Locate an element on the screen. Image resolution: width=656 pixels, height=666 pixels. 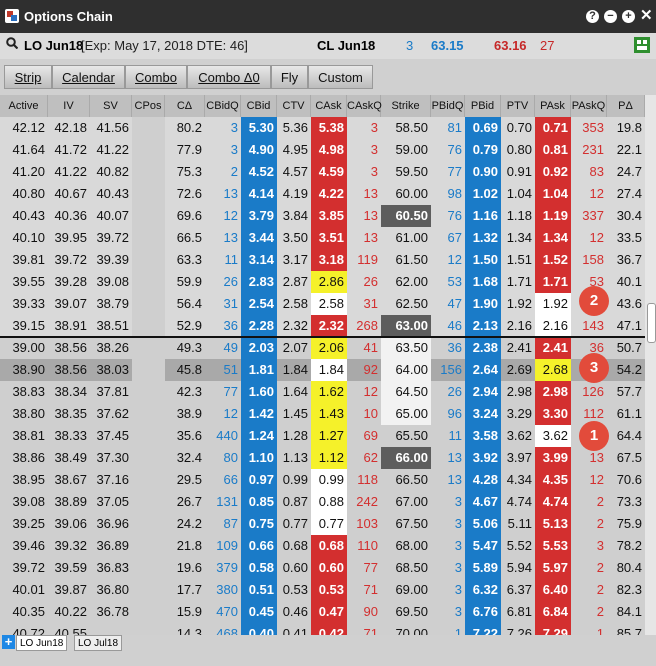
cell-c-bid: 4.14 is located at coordinates (259, 194).